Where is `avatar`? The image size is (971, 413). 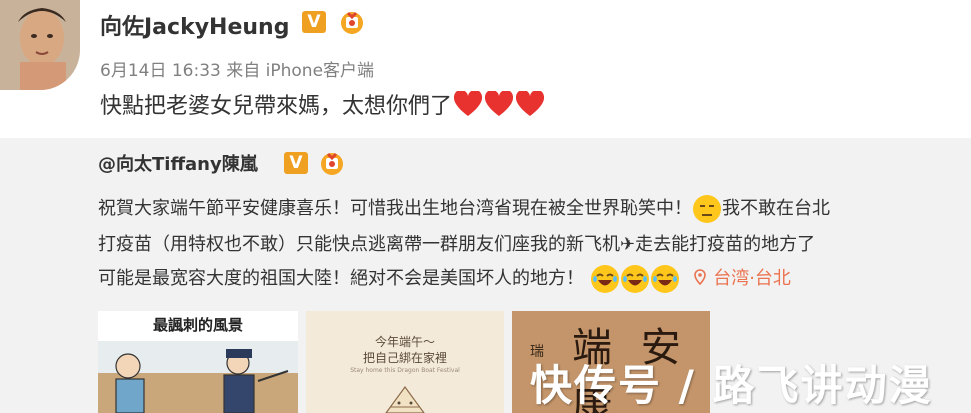
avatar is located at coordinates (40, 45).